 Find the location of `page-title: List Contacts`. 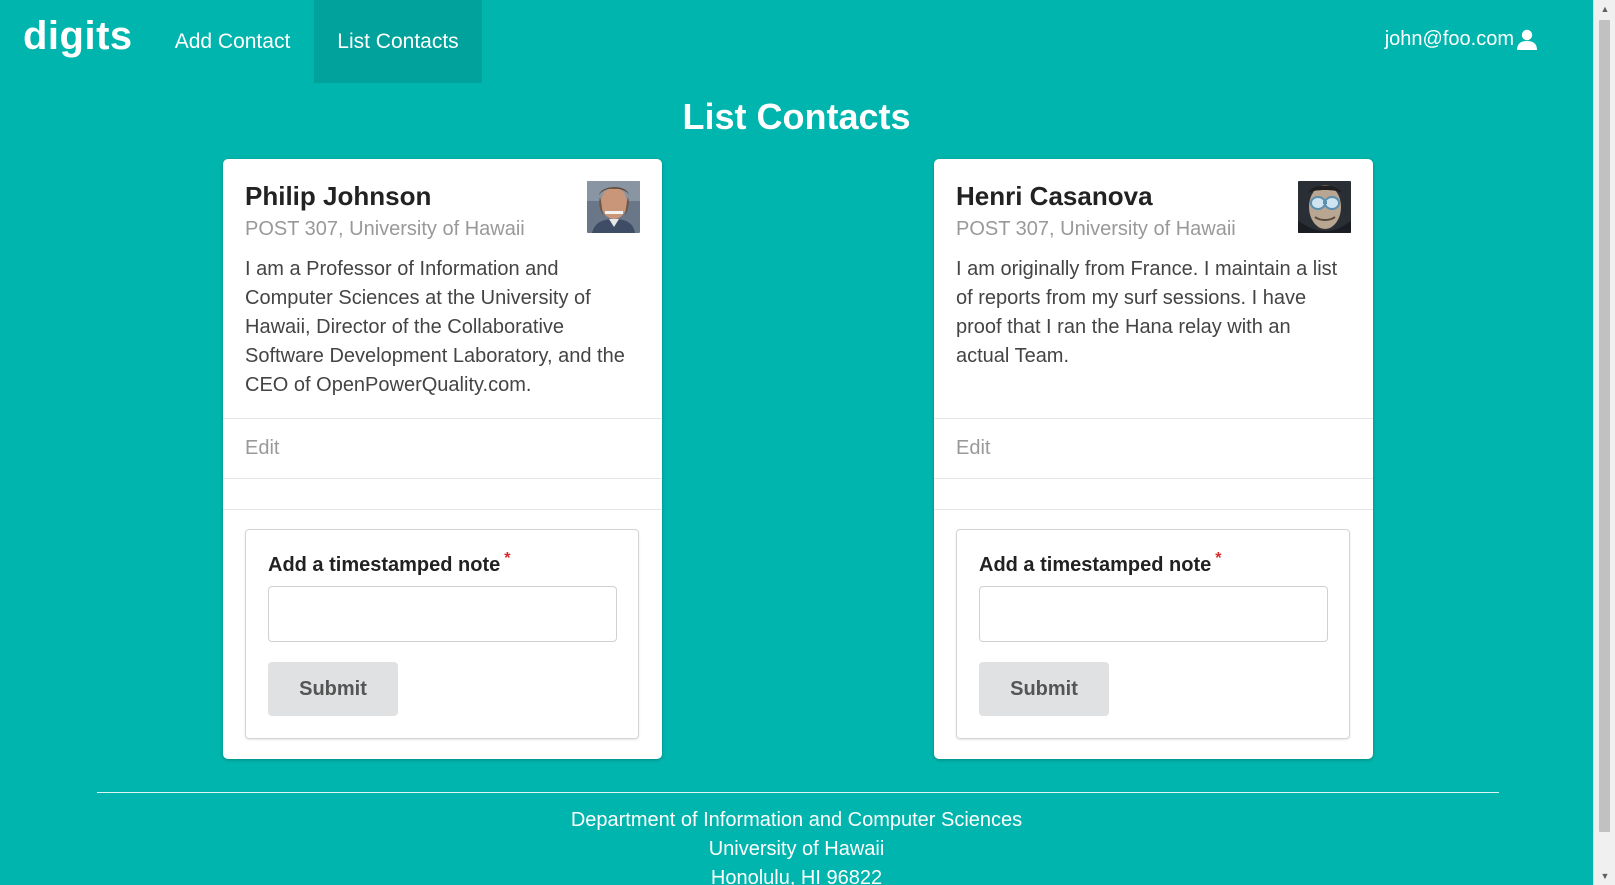

page-title: List Contacts is located at coordinates (796, 116).